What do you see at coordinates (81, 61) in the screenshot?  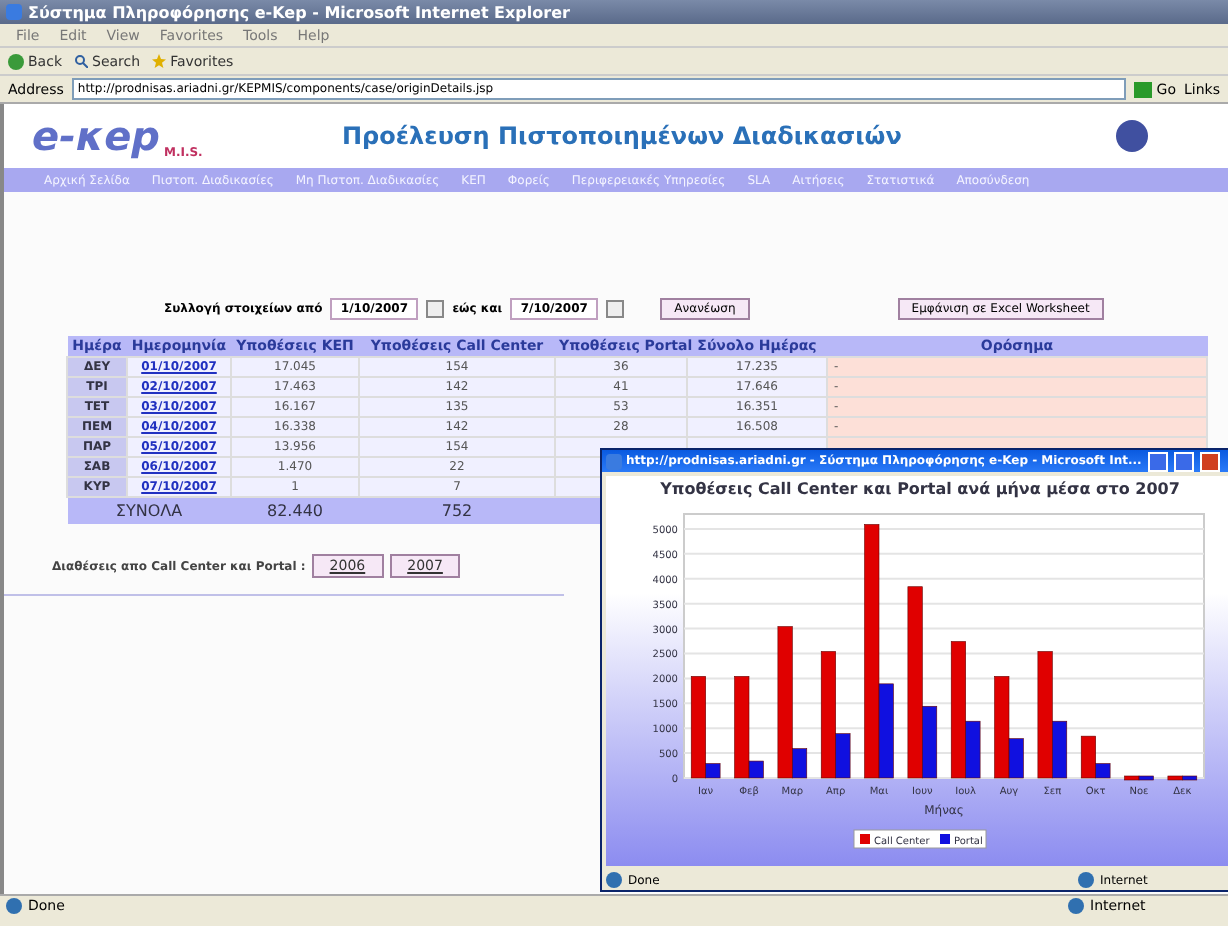 I see `search-icon` at bounding box center [81, 61].